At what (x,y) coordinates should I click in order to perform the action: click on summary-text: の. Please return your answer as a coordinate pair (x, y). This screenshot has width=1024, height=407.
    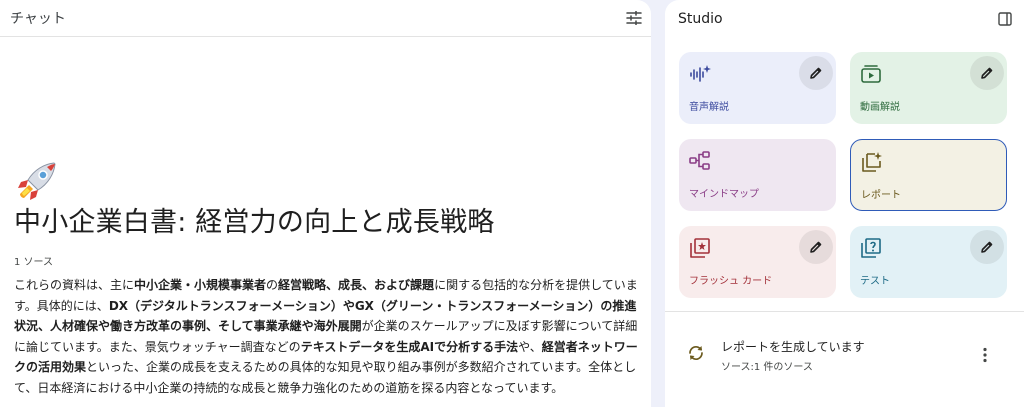
    Looking at the image, I should click on (272, 285).